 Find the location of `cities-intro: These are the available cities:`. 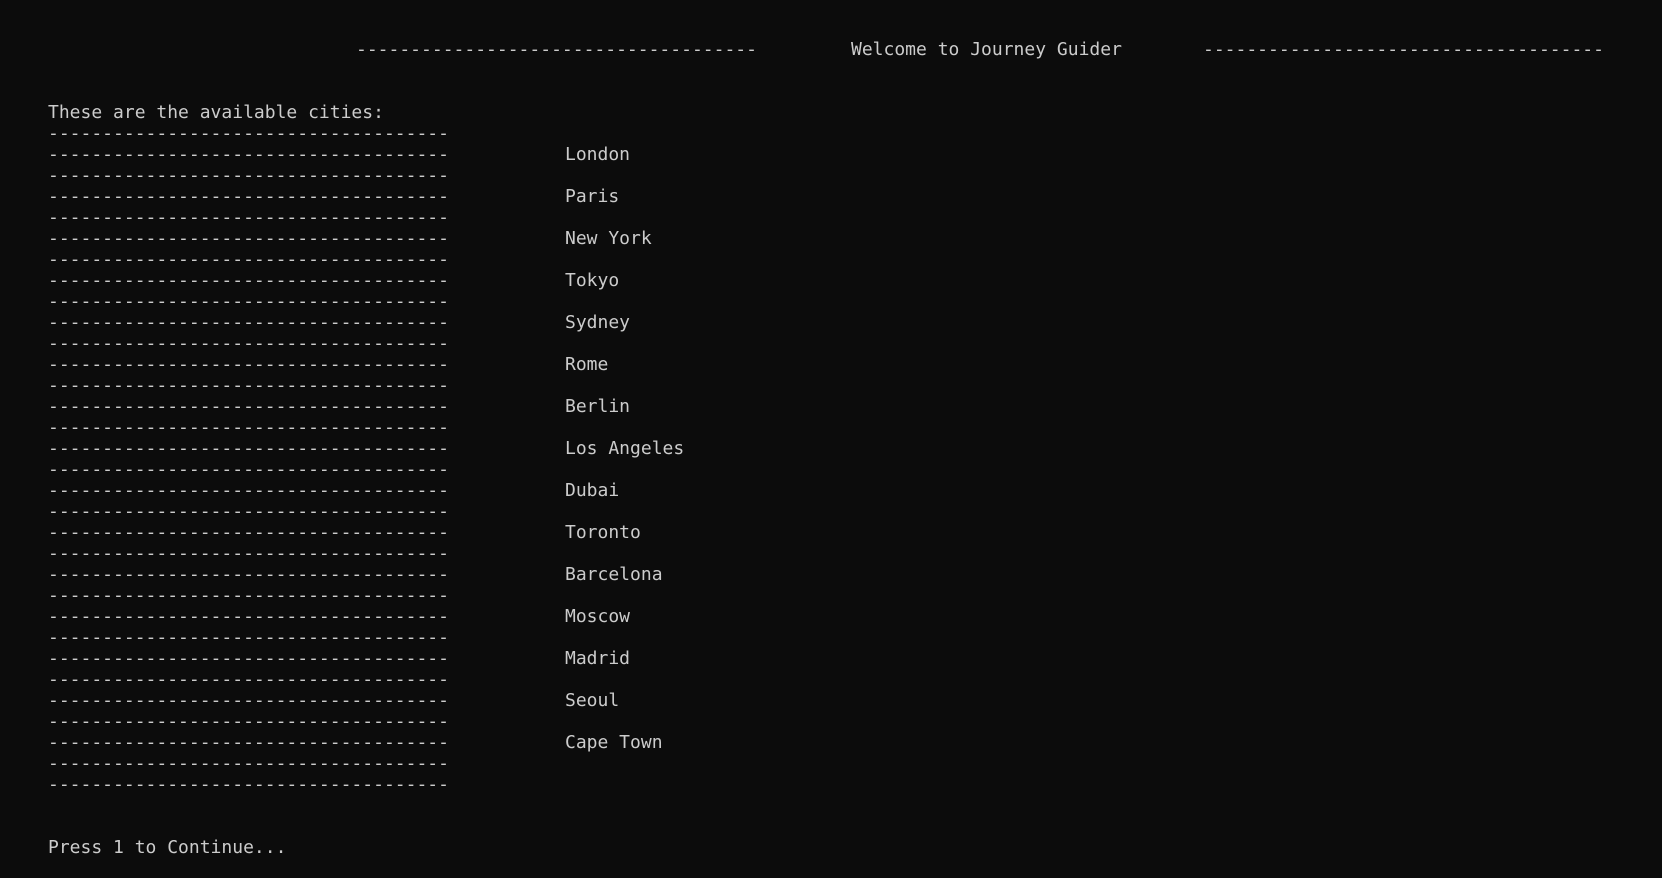

cities-intro: These are the available cities: is located at coordinates (216, 112).